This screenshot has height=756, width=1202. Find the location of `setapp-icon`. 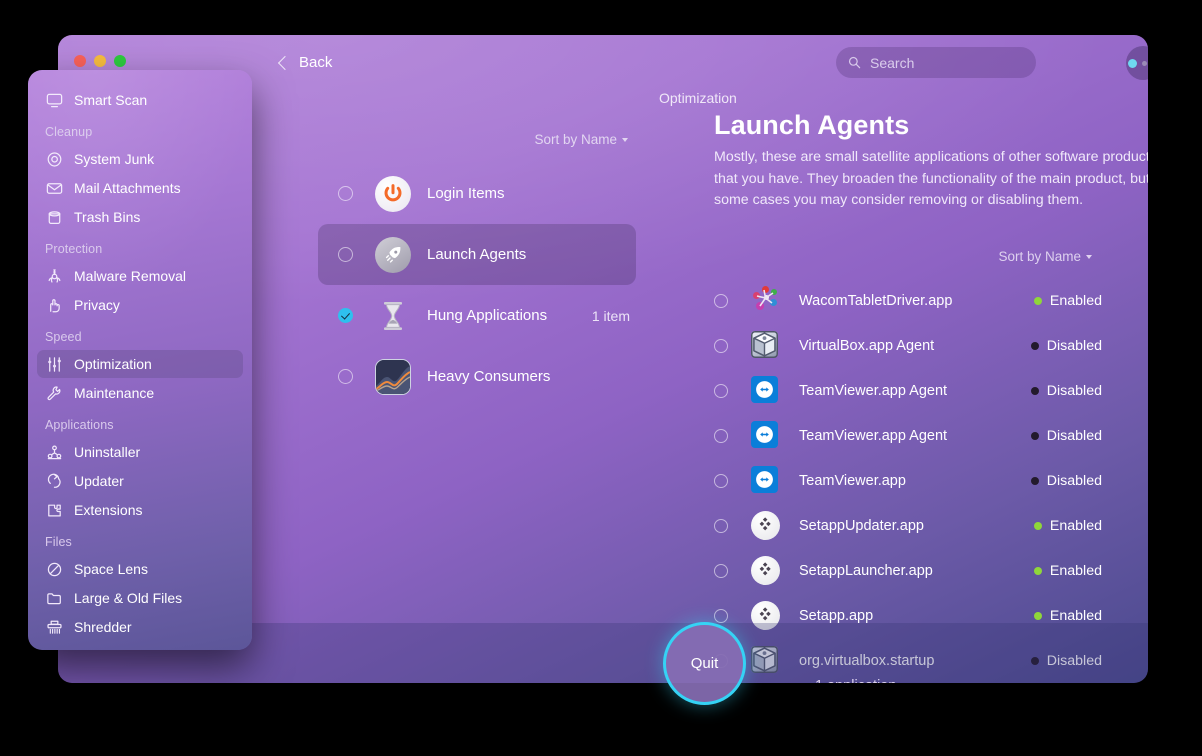

setapp-icon is located at coordinates (765, 570).